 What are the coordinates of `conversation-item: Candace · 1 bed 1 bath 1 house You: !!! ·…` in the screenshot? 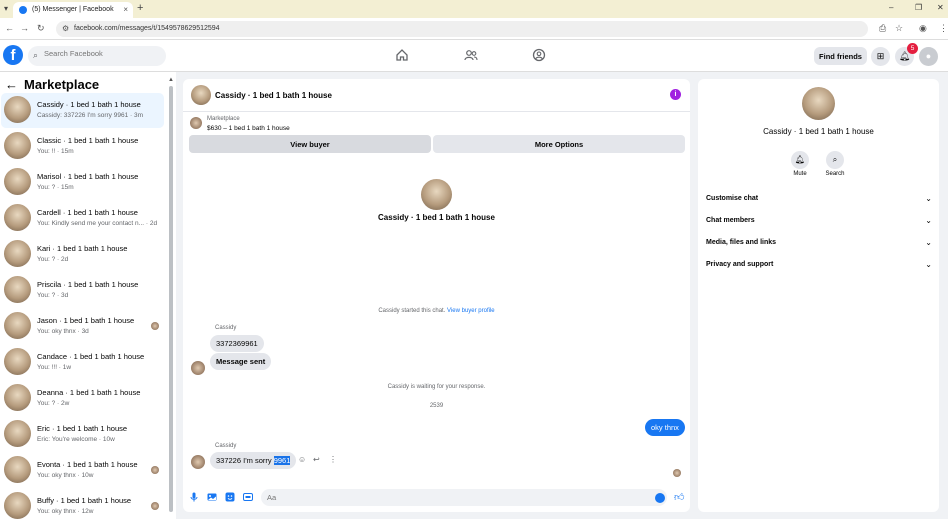 It's located at (82, 362).